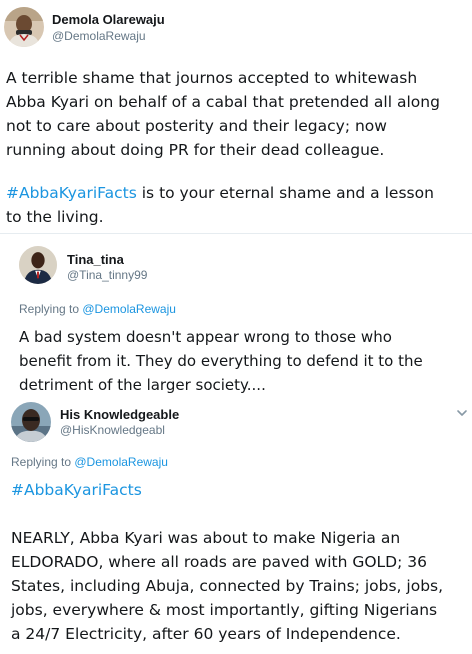 This screenshot has height=654, width=472. What do you see at coordinates (119, 414) in the screenshot?
I see `display-name: His Knowledgeable` at bounding box center [119, 414].